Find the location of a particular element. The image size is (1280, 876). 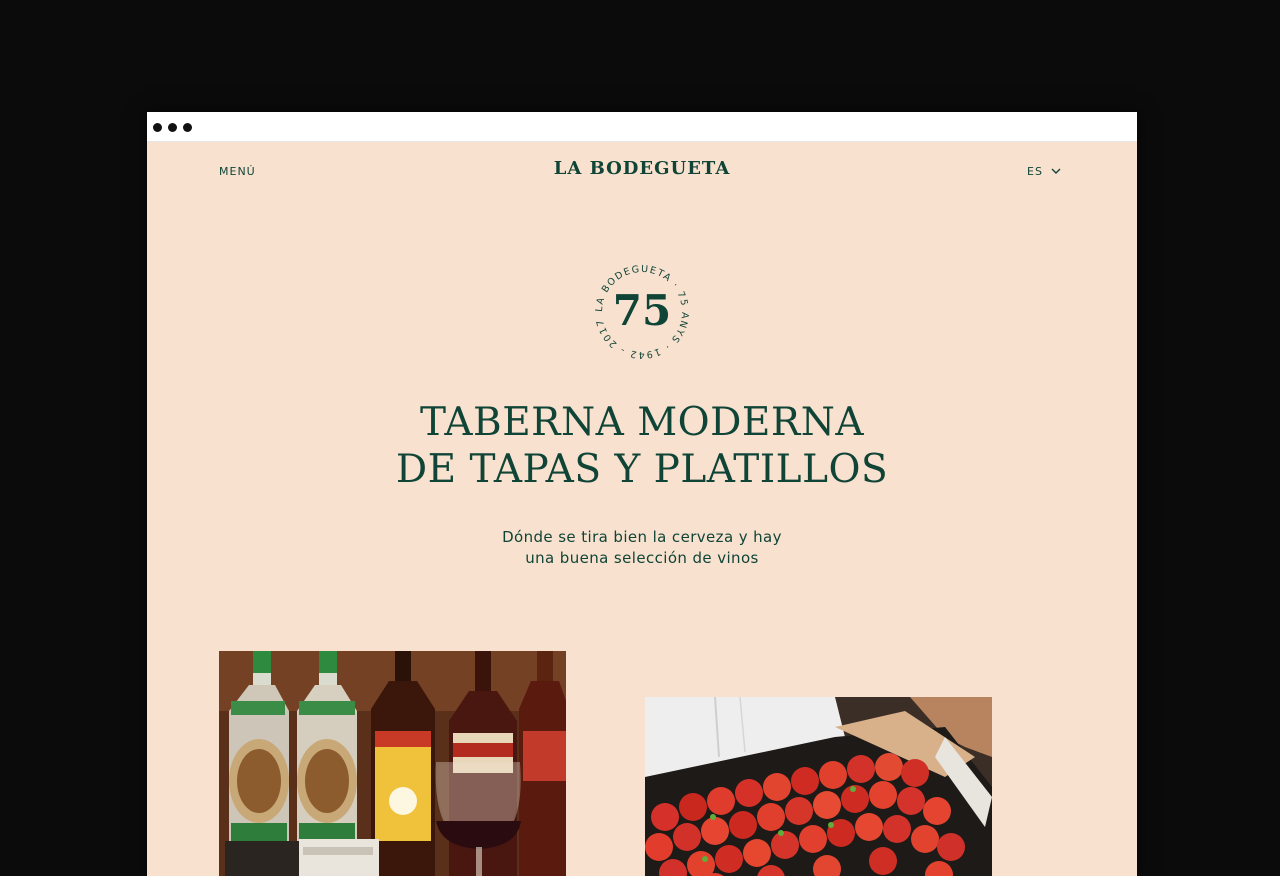

language-label: ES is located at coordinates (1035, 171).